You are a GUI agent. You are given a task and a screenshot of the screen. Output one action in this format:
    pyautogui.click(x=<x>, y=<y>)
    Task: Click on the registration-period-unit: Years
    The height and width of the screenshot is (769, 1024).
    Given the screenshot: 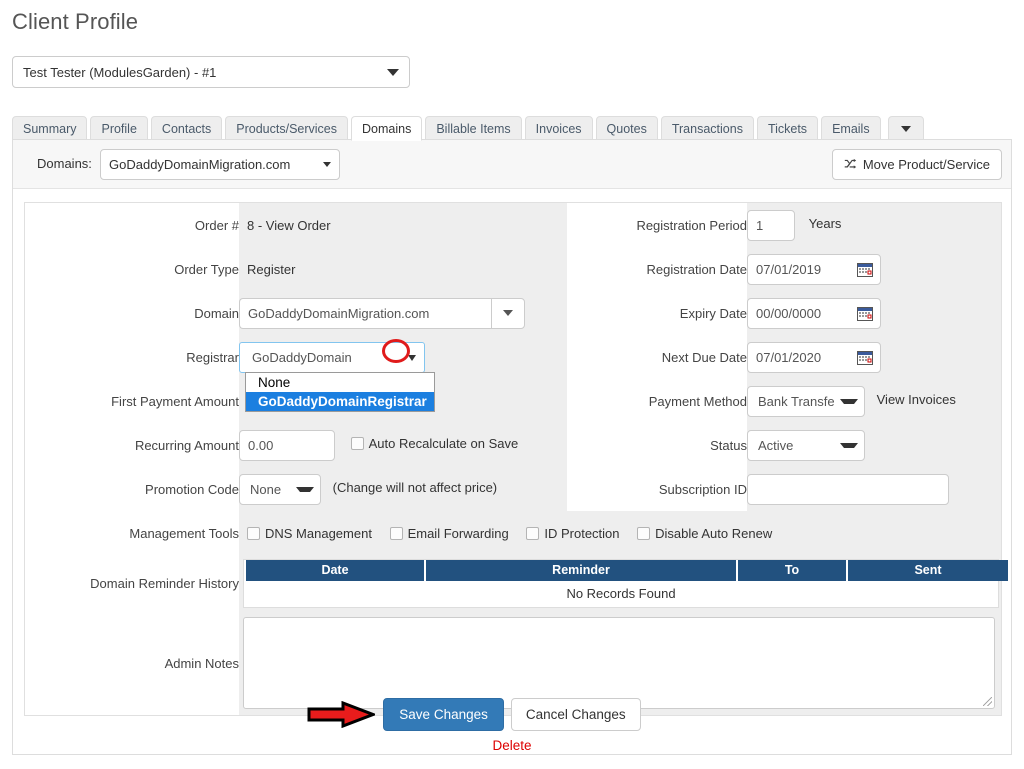 What is the action you would take?
    pyautogui.click(x=825, y=224)
    